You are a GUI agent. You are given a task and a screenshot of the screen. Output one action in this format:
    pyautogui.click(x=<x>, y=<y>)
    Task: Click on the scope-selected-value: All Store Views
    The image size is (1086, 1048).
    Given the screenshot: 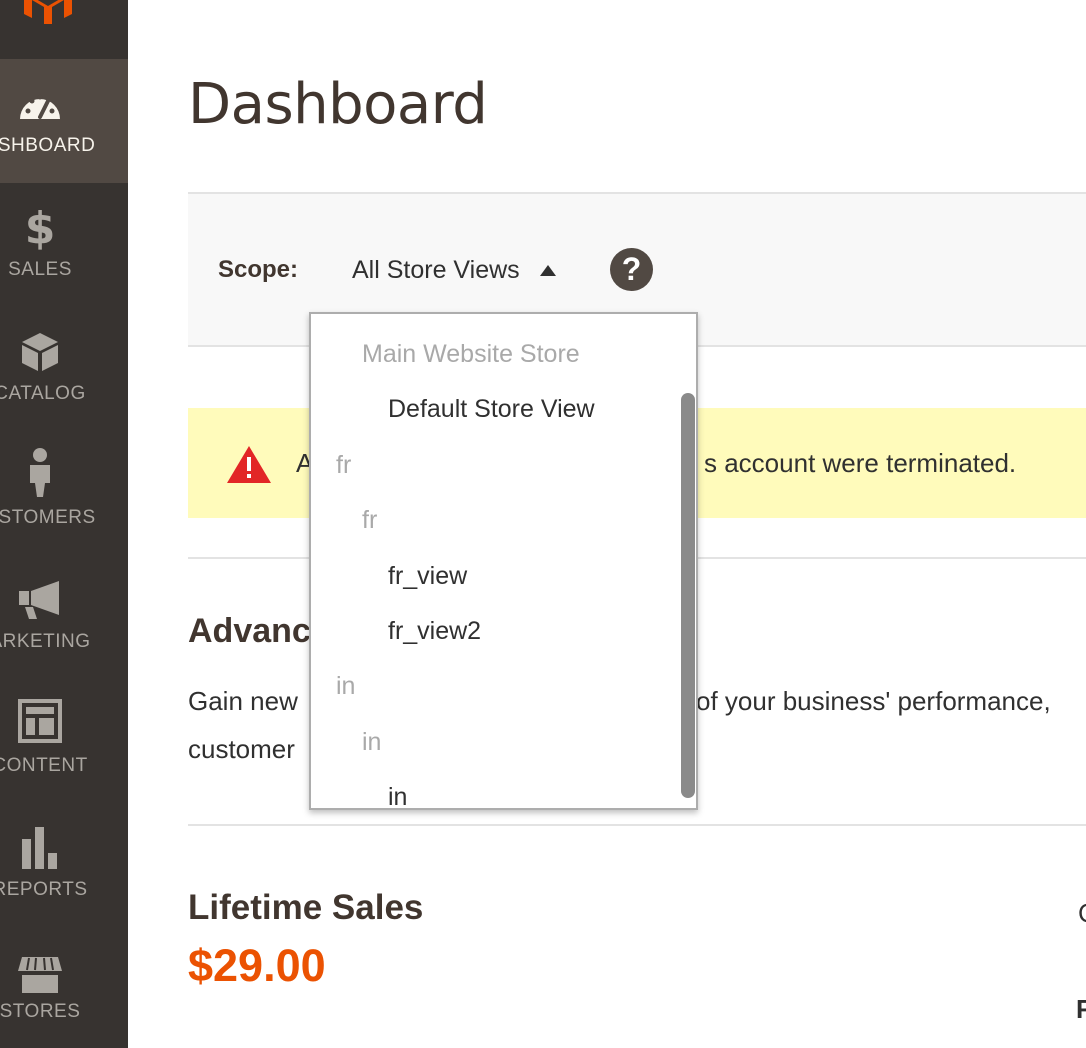 What is the action you would take?
    pyautogui.click(x=436, y=269)
    